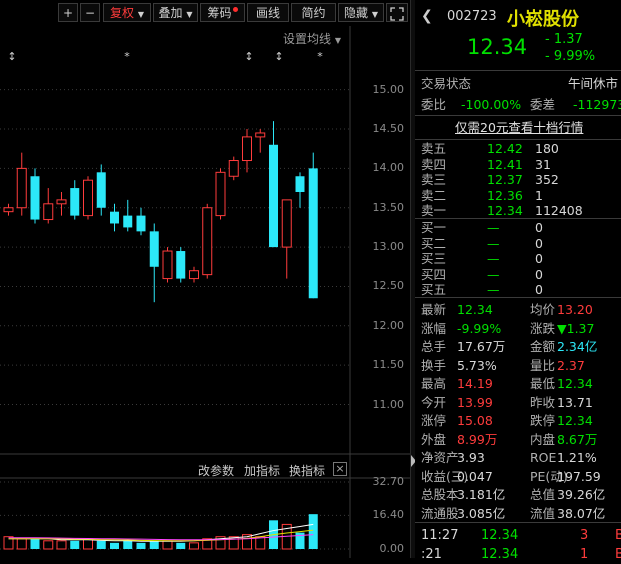 Image resolution: width=621 pixels, height=564 pixels. What do you see at coordinates (543, 457) in the screenshot?
I see `stat-label: ROE` at bounding box center [543, 457].